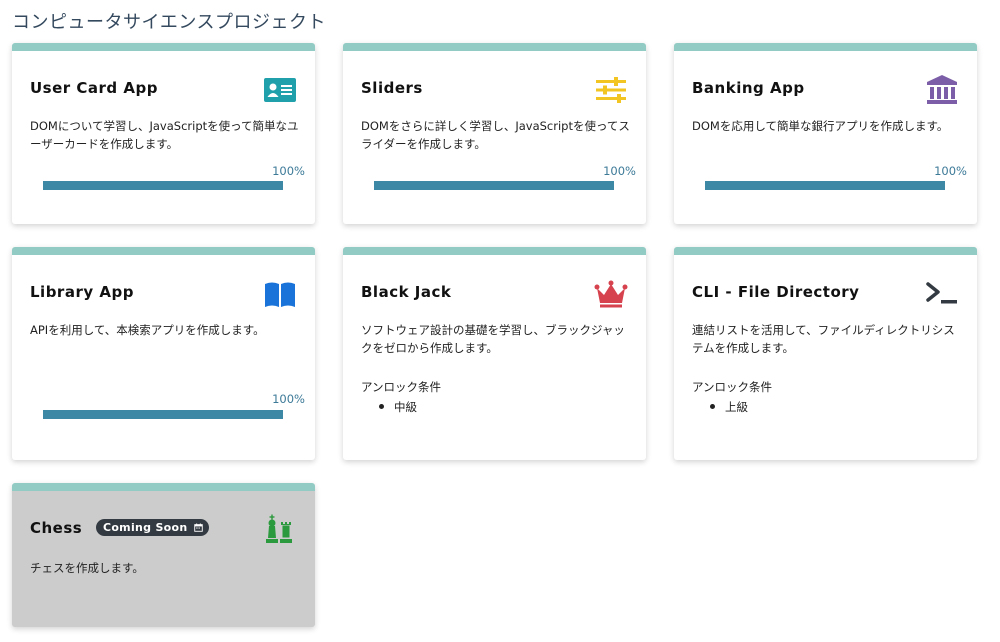 This screenshot has width=1000, height=642. Describe the element at coordinates (198, 527) in the screenshot. I see `calendar-icon` at that location.